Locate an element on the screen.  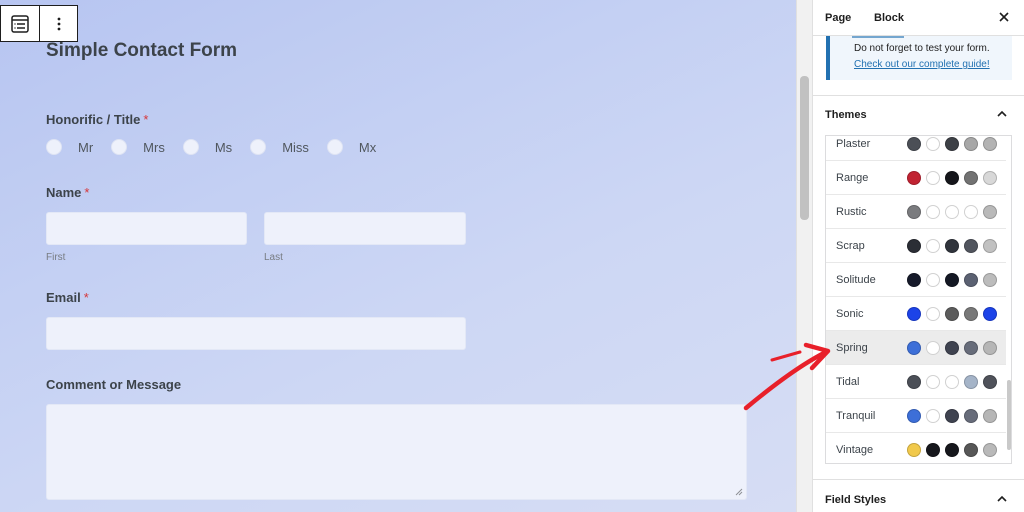
tab-block: Block is located at coordinates (889, 18).